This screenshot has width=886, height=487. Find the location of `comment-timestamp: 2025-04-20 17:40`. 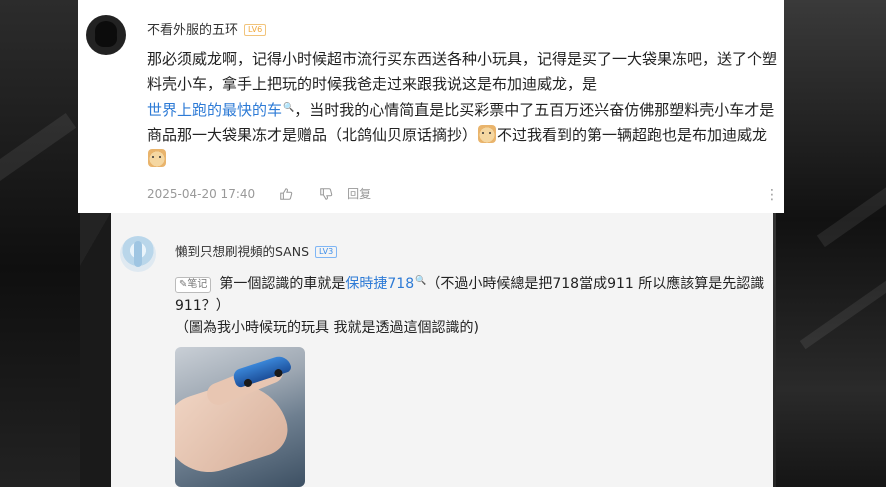

comment-timestamp: 2025-04-20 17:40 is located at coordinates (201, 193).